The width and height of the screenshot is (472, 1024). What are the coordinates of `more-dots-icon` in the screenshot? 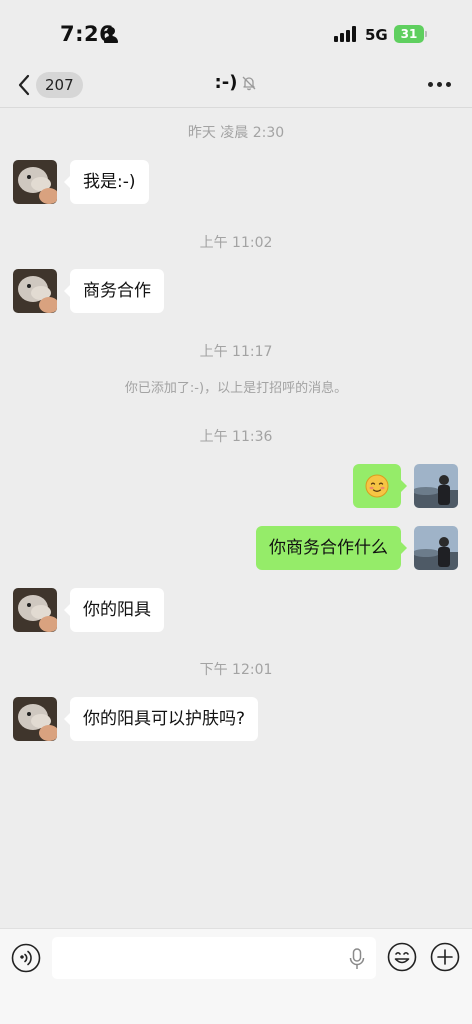 It's located at (441, 85).